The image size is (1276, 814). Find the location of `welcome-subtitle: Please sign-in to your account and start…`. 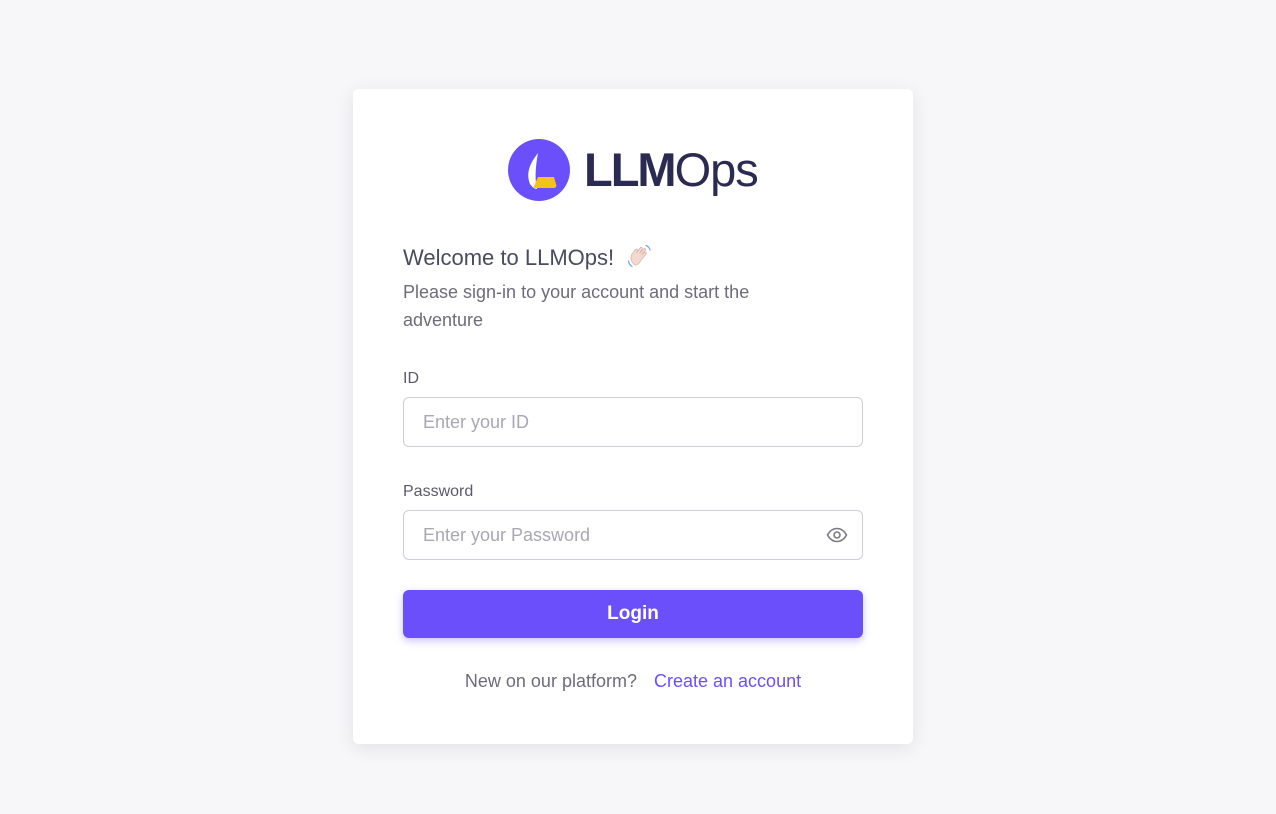

welcome-subtitle: Please sign-in to your account and start… is located at coordinates (576, 306).